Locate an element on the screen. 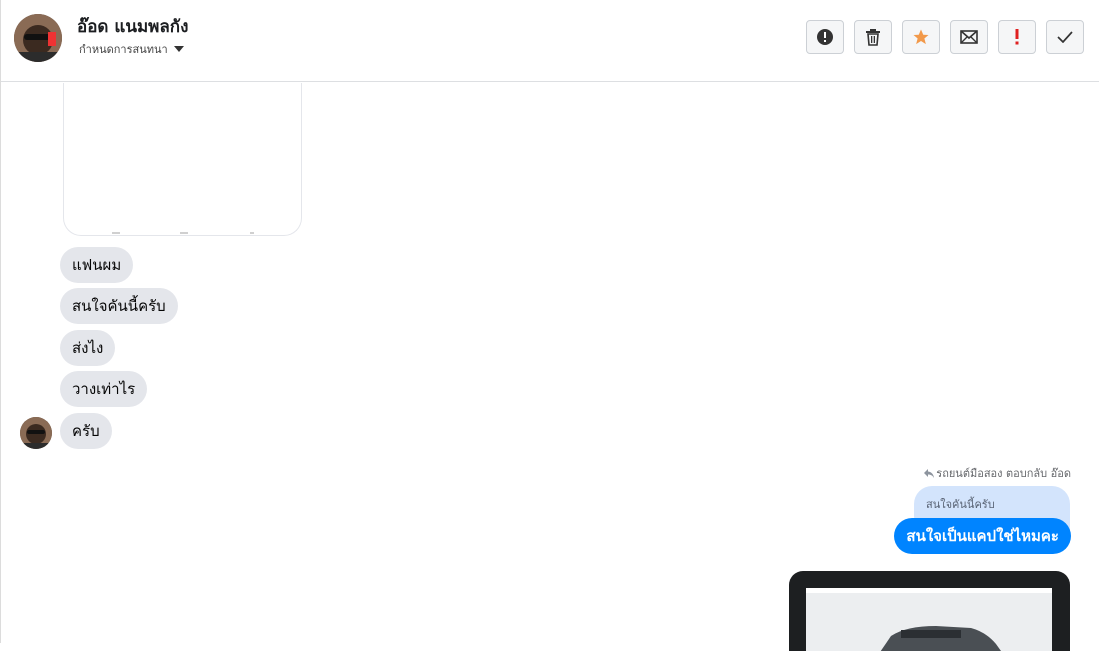 This screenshot has height=651, width=1099. exclamation-icon is located at coordinates (1017, 37).